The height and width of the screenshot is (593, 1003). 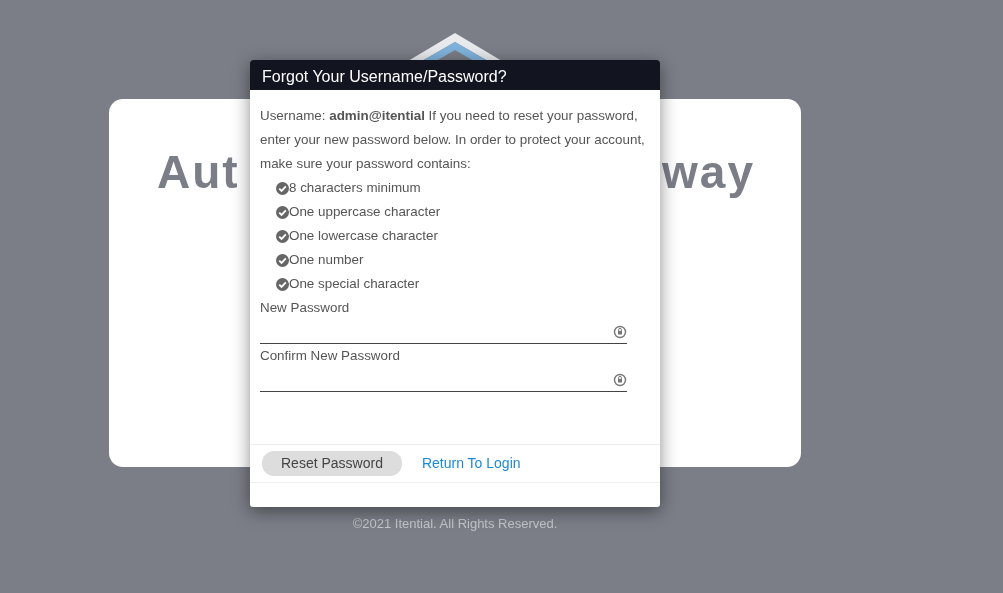 What do you see at coordinates (365, 212) in the screenshot?
I see `requirement-text: One uppercase character` at bounding box center [365, 212].